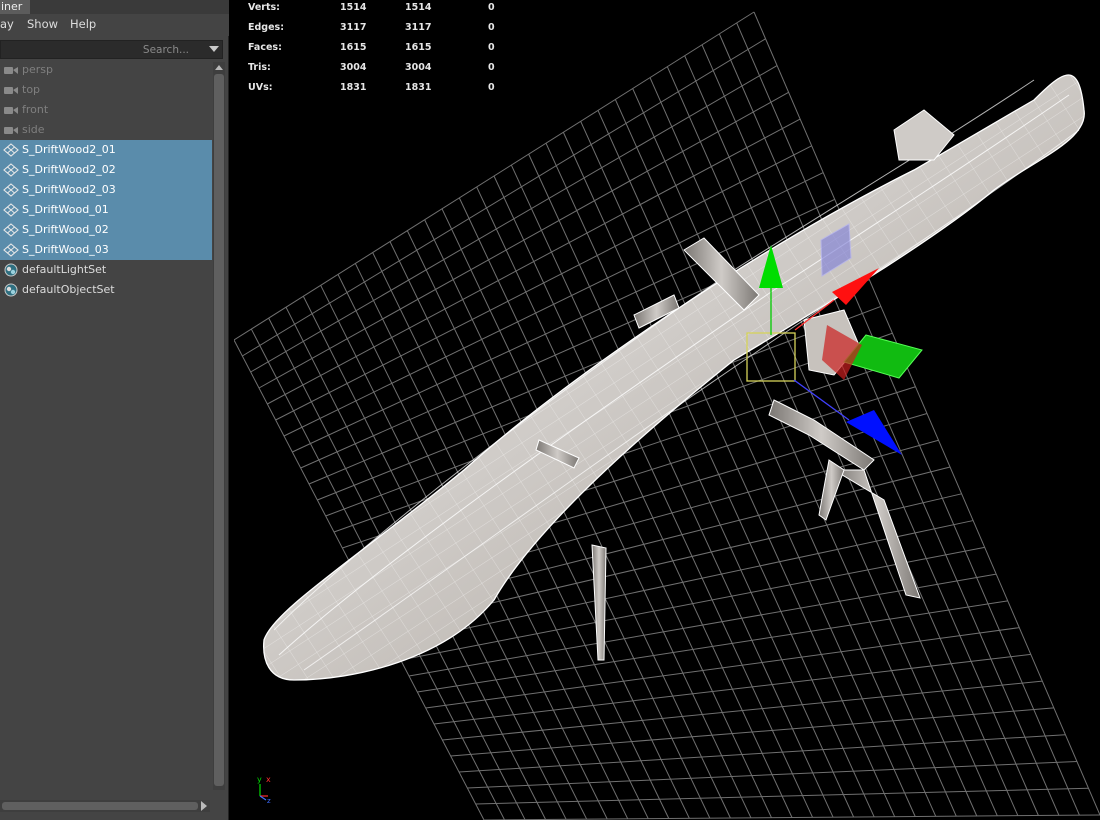 Image resolution: width=1100 pixels, height=820 pixels. Describe the element at coordinates (378, 11) in the screenshot. I see `hud-row-verts: Verts: 1514 1514 0` at that location.